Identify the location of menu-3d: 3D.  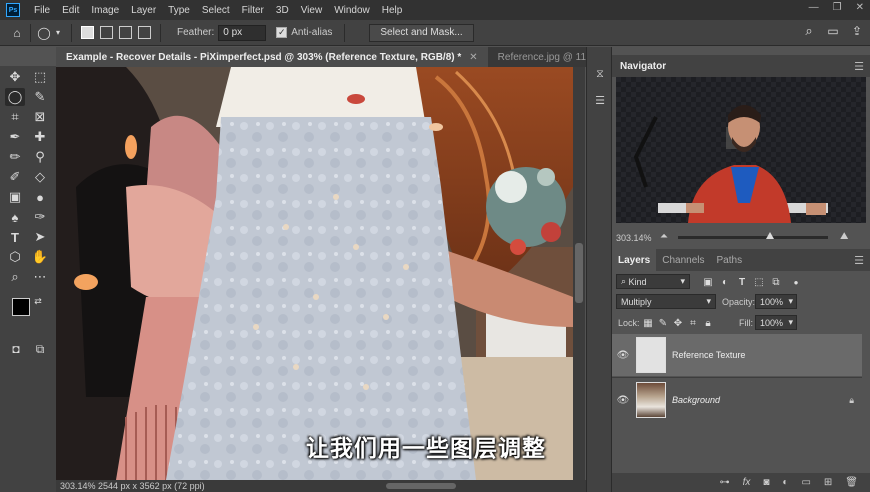
(282, 10).